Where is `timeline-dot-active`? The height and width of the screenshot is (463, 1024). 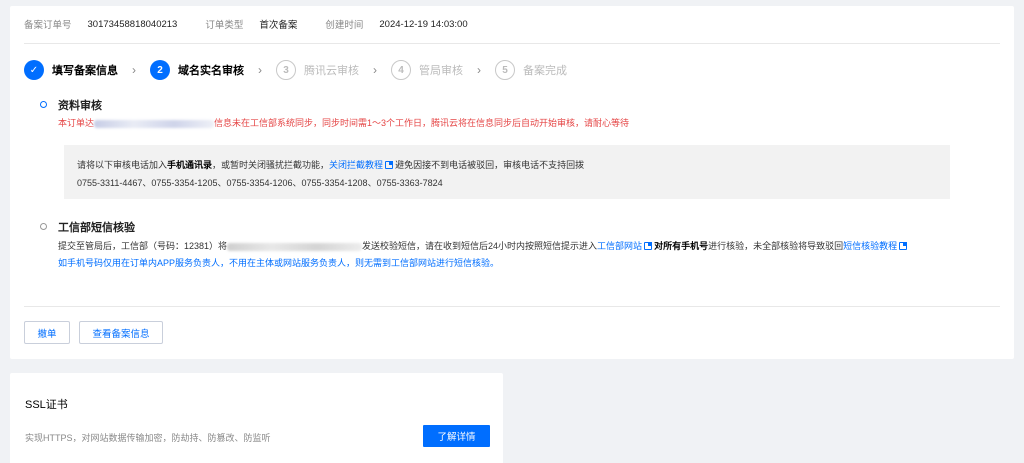
timeline-dot-active is located at coordinates (43, 104).